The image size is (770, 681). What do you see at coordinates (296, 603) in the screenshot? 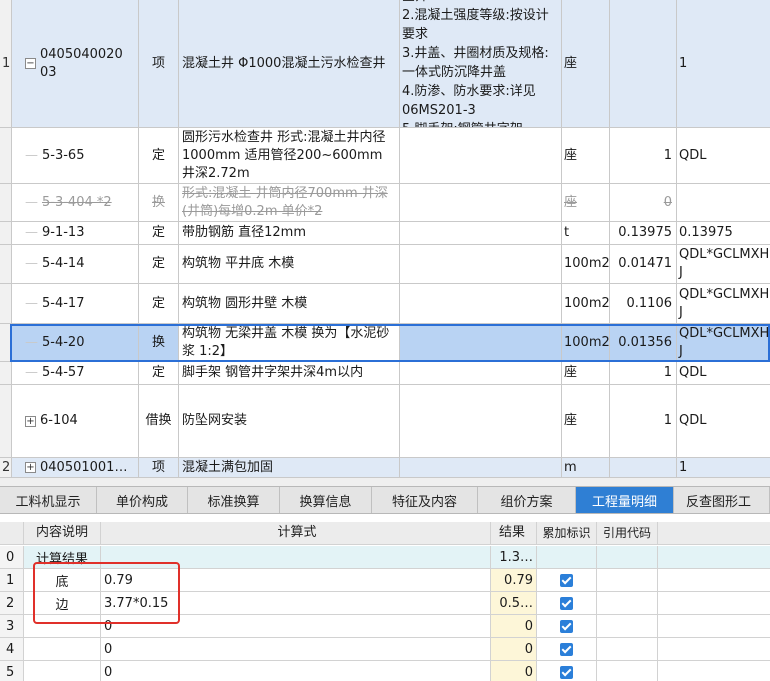
I see `expr-cell: 3.77*0.15` at bounding box center [296, 603].